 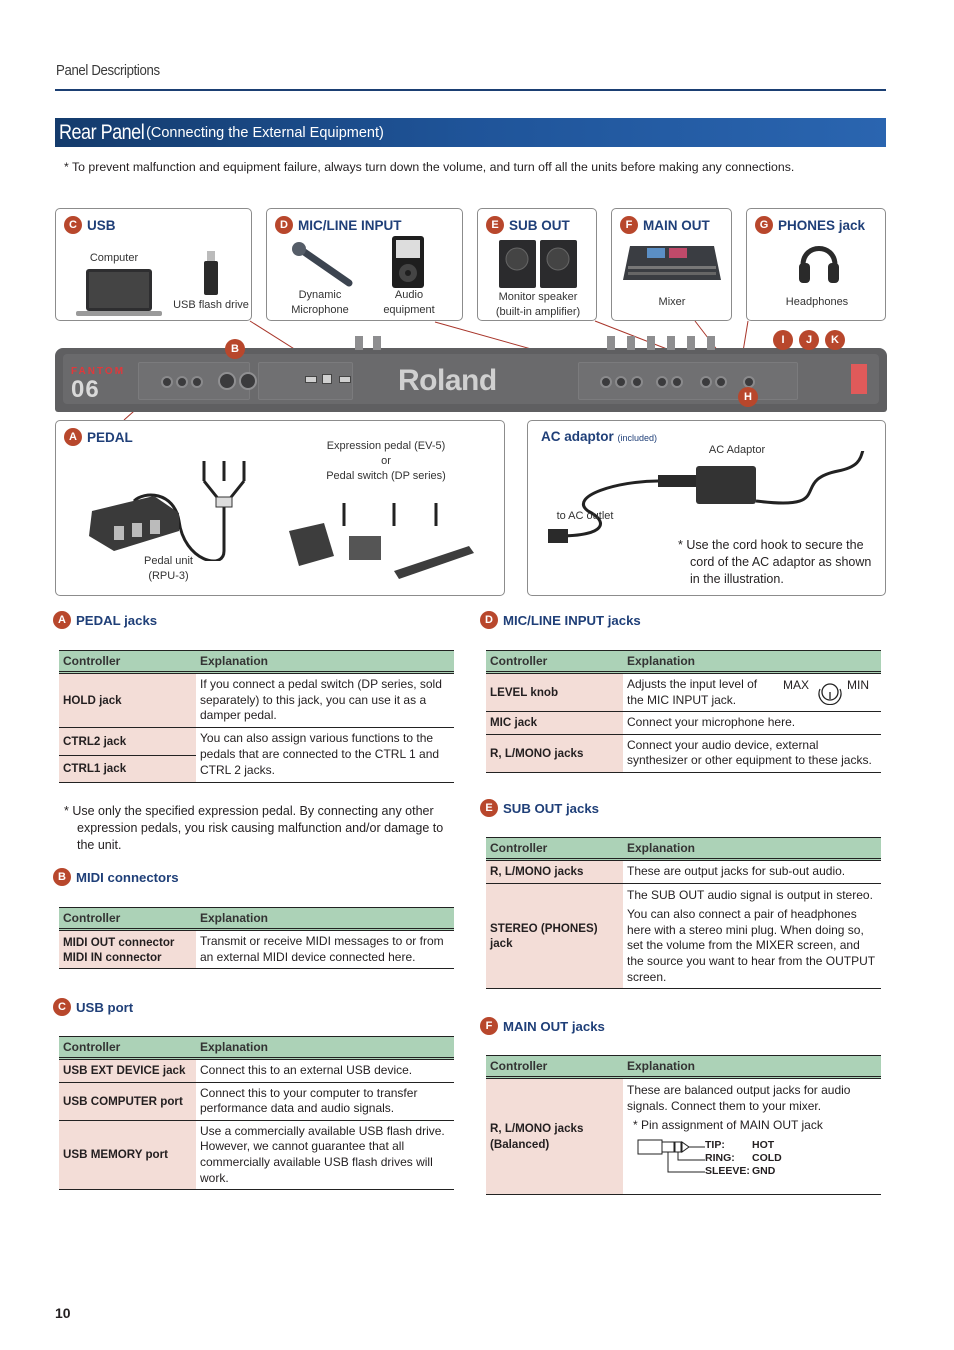 I want to click on callout-k: K, so click(x=835, y=340).